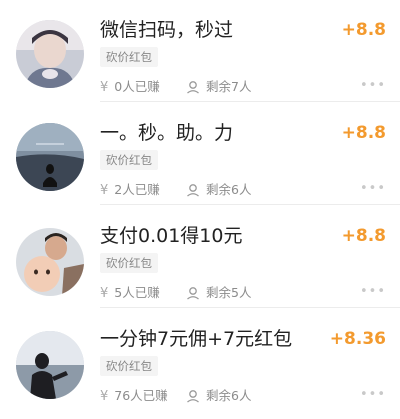 The image size is (400, 419). What do you see at coordinates (167, 133) in the screenshot?
I see `task-title: 一。秒。助。力` at bounding box center [167, 133].